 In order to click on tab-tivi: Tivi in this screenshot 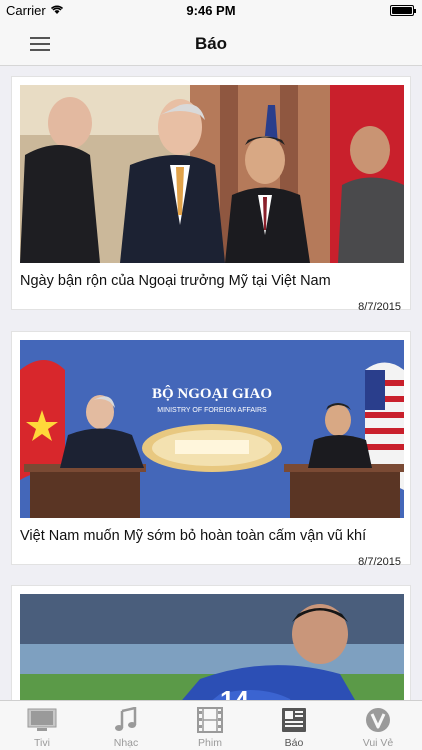, I will do `click(42, 725)`.